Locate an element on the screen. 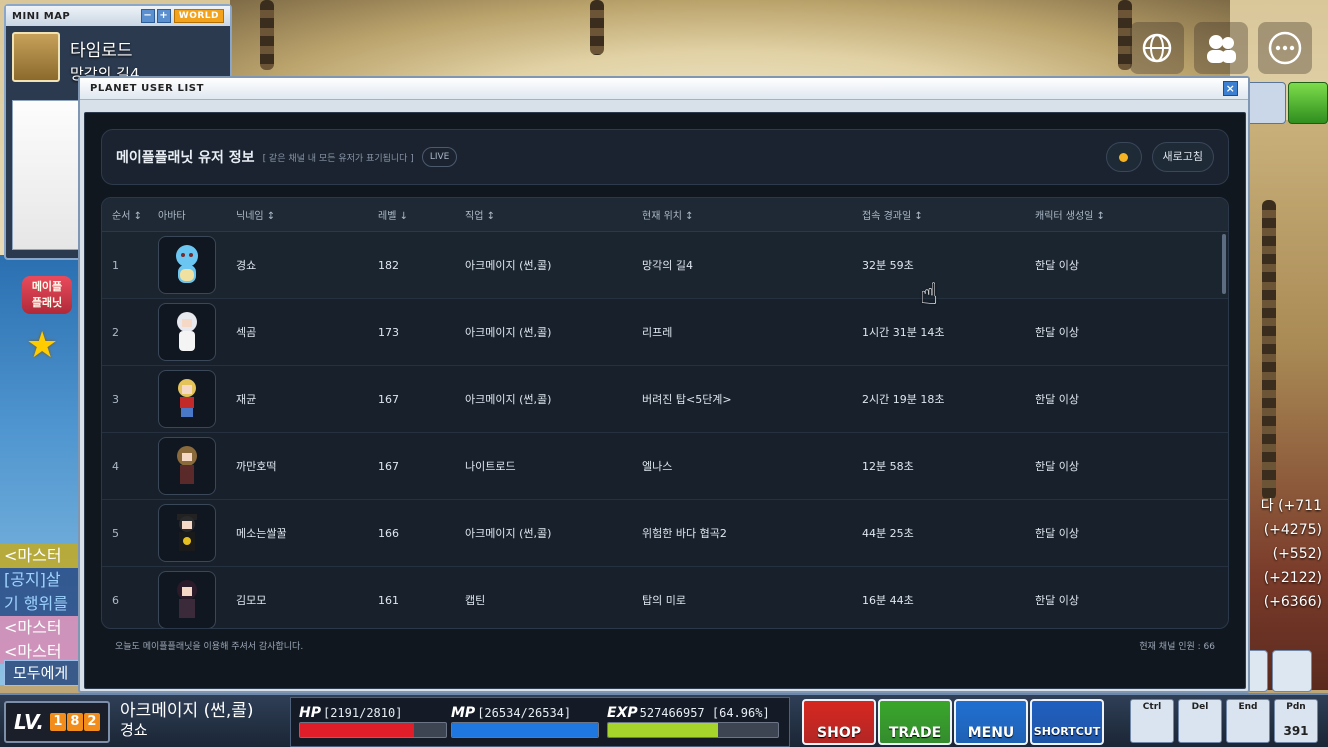 Image resolution: width=1328 pixels, height=747 pixels. maple-planet-badge: 메이플 플래닛 is located at coordinates (47, 295).